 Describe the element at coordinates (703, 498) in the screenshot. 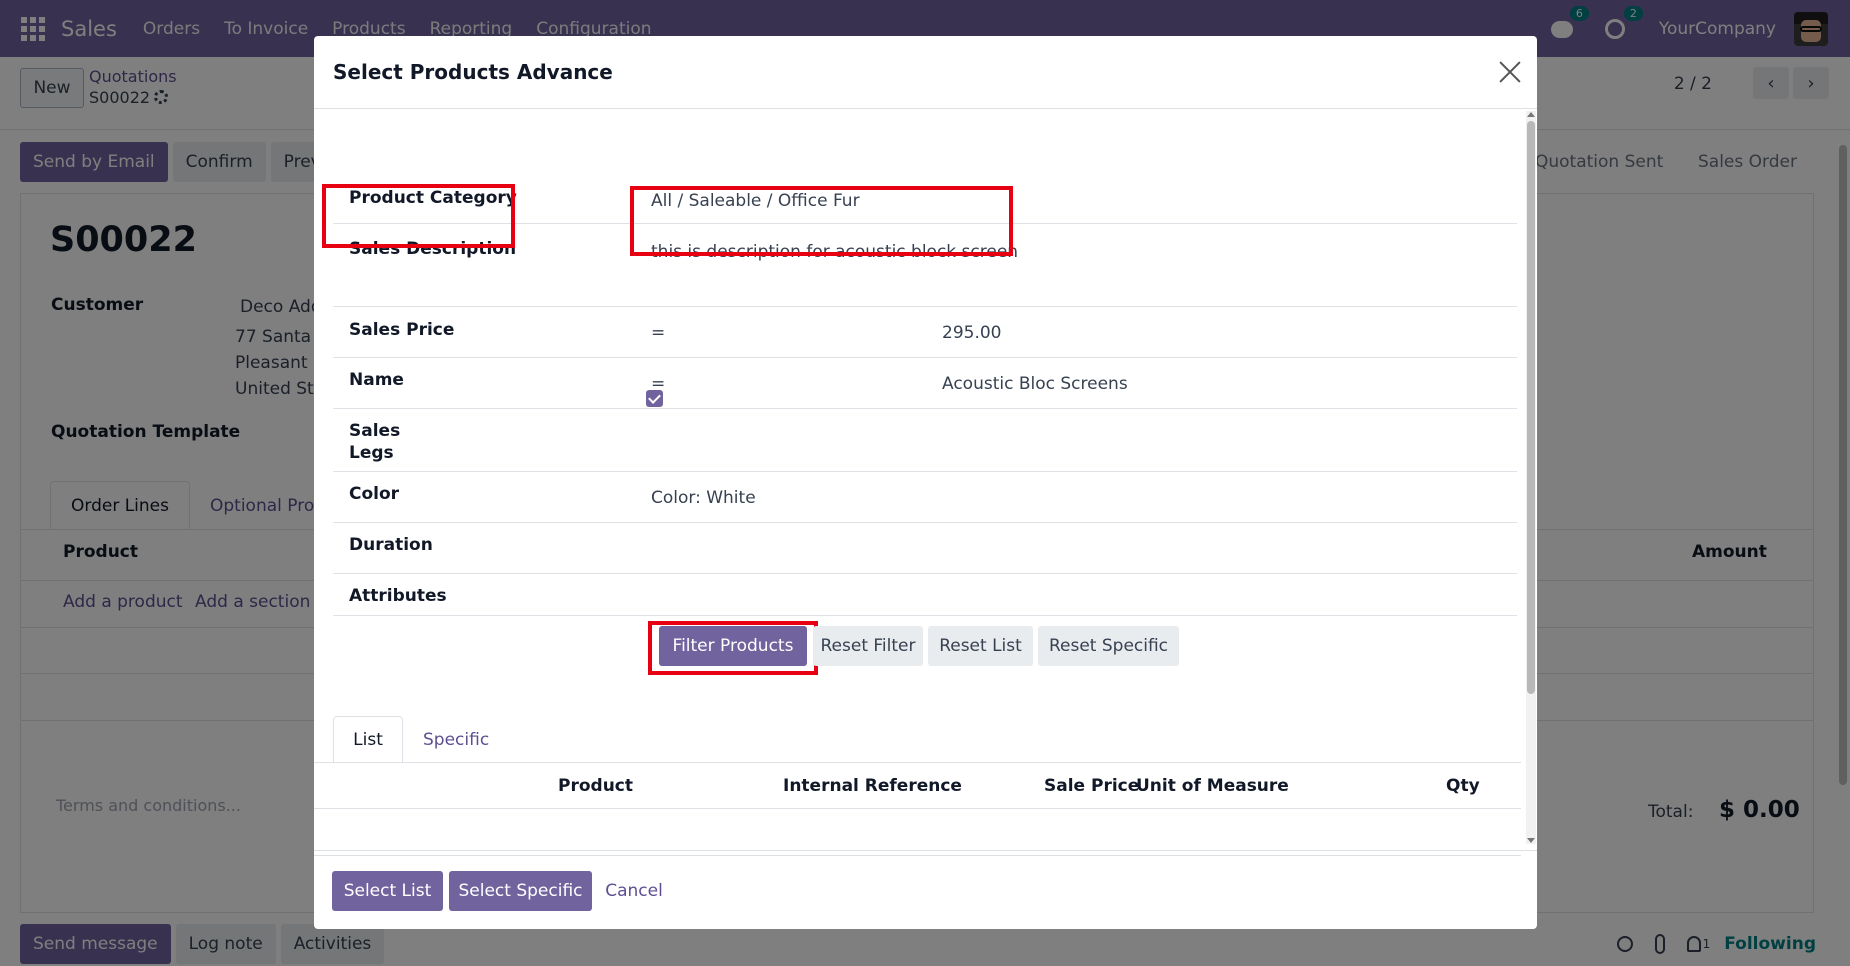

I see `color-field: Color: White` at that location.